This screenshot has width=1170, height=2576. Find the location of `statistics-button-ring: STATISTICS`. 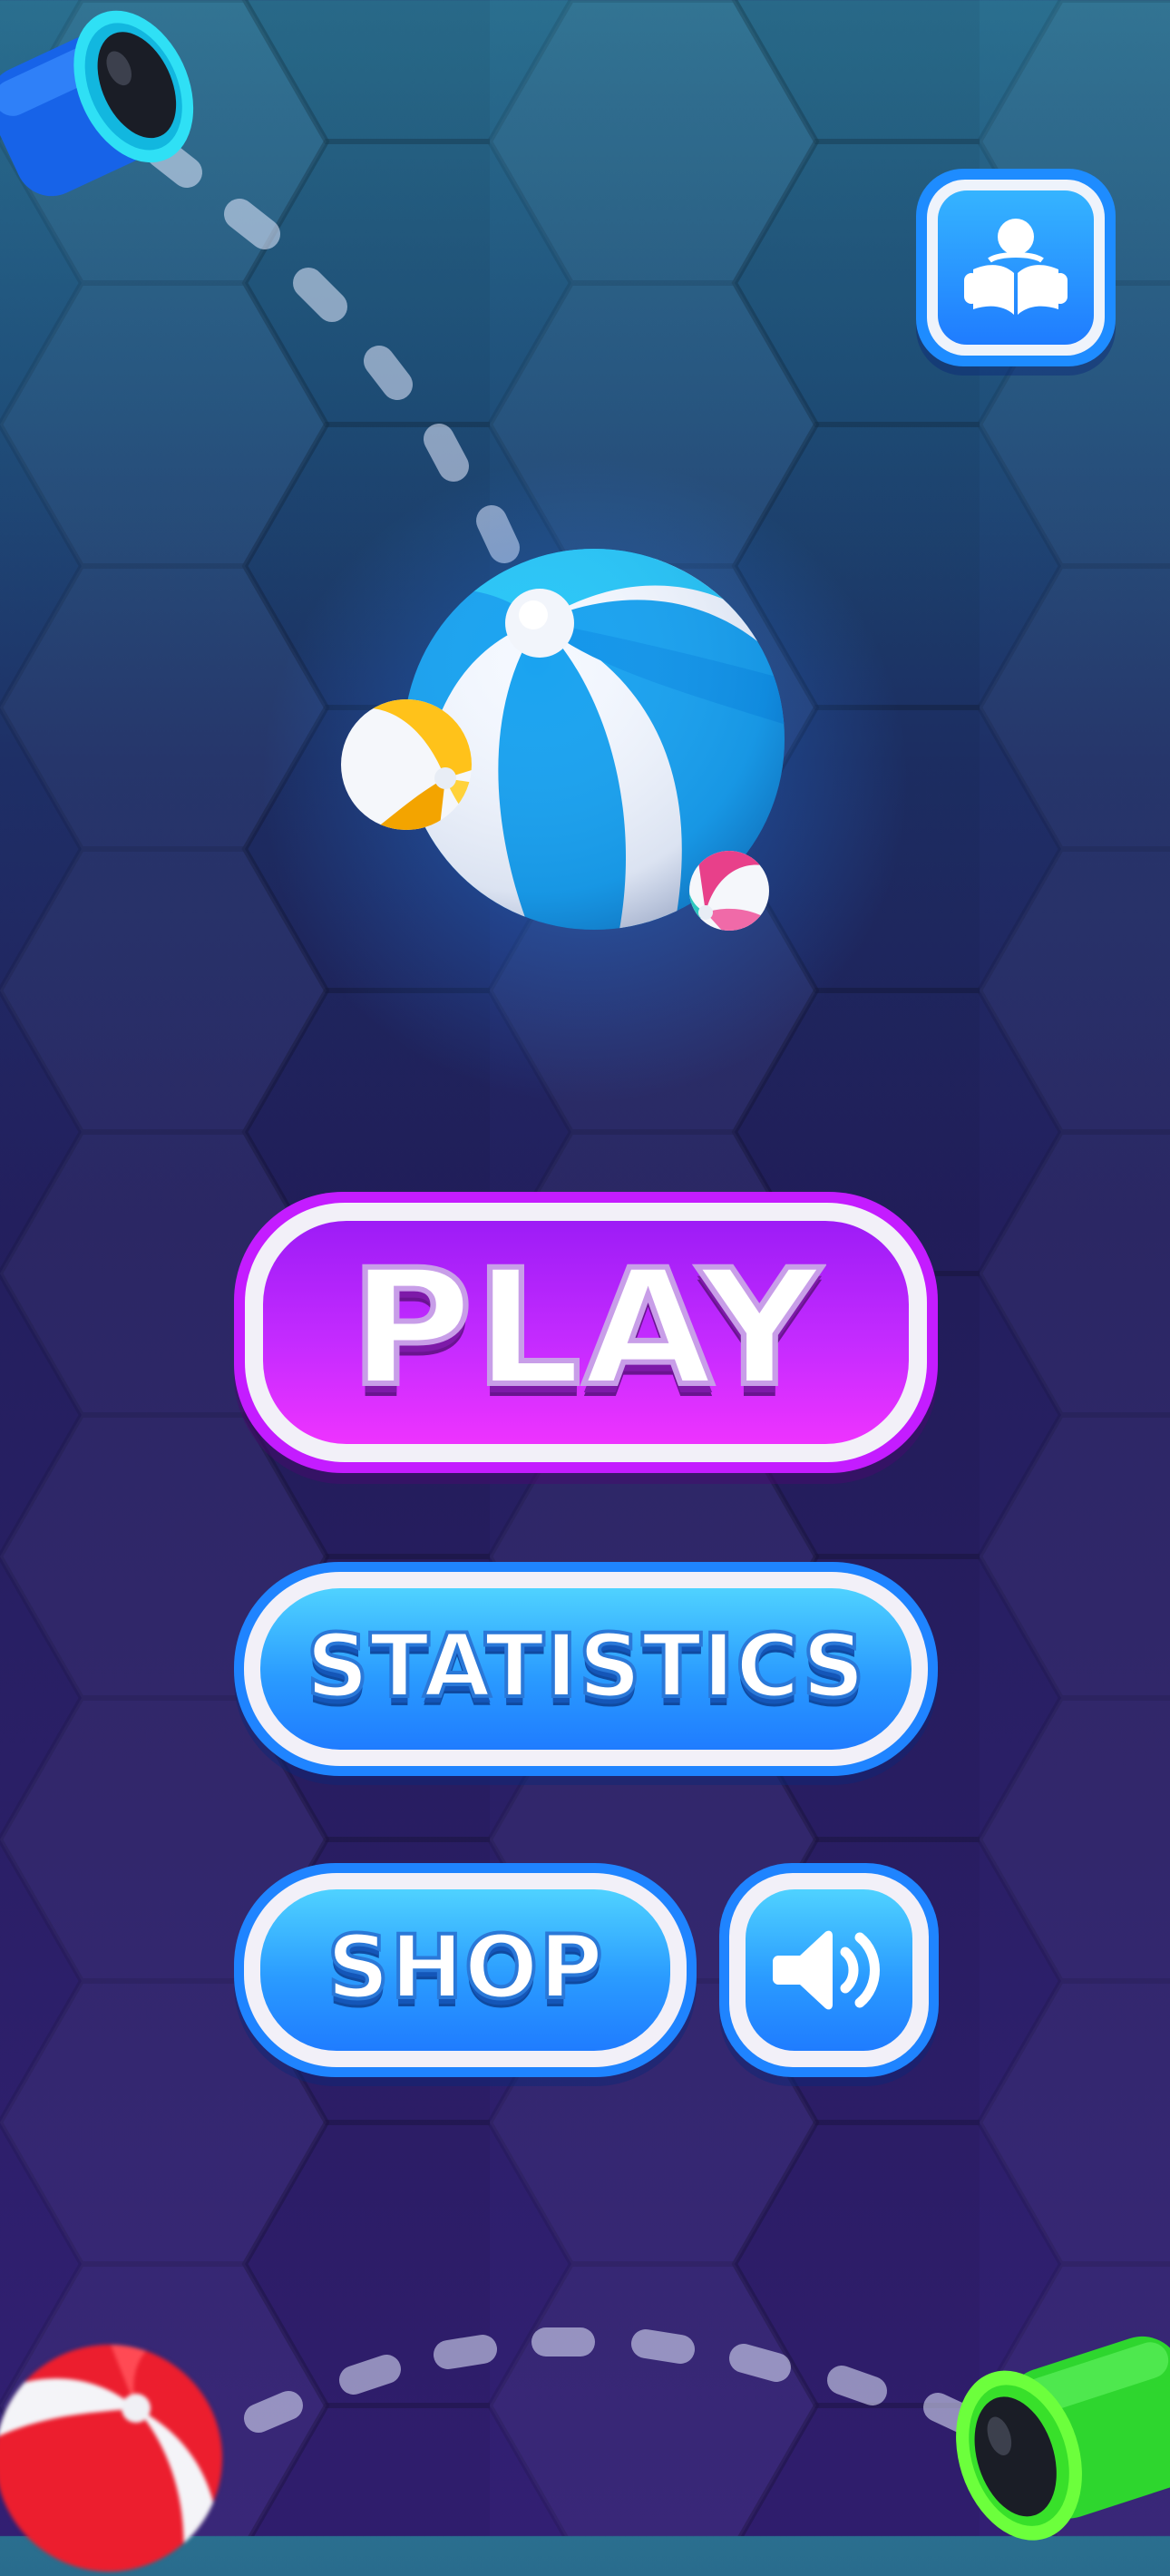

statistics-button-ring: STATISTICS is located at coordinates (586, 1669).